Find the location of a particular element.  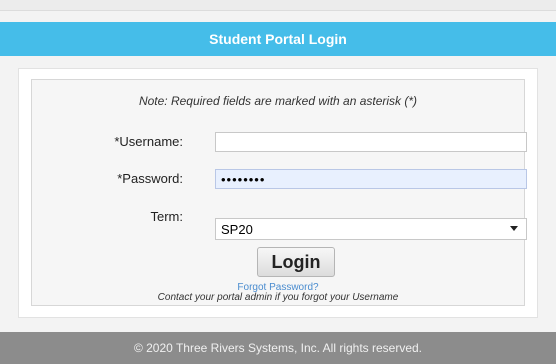

term-label: Term: is located at coordinates (167, 216).